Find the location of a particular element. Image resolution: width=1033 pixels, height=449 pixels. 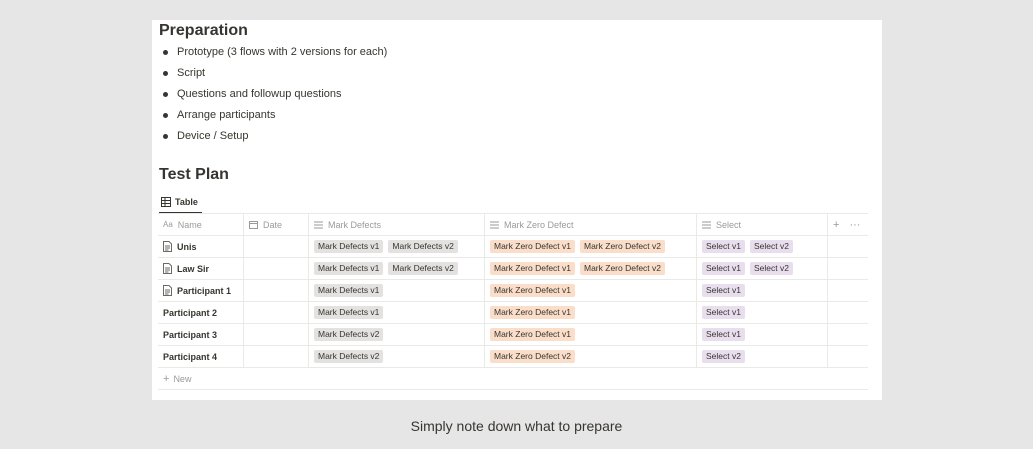

name-cell: Participant 3 is located at coordinates (201, 334).